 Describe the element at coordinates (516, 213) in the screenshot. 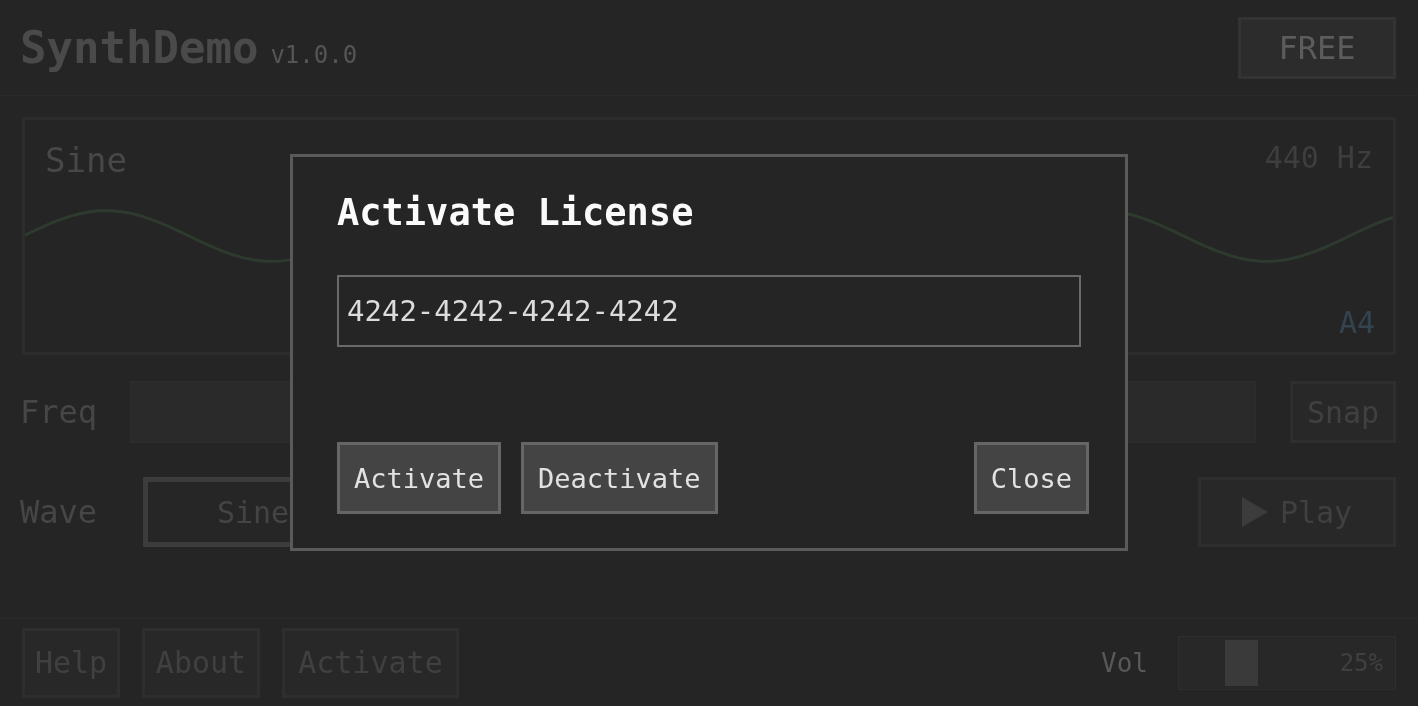

I see `dialog-title: Activate License` at that location.